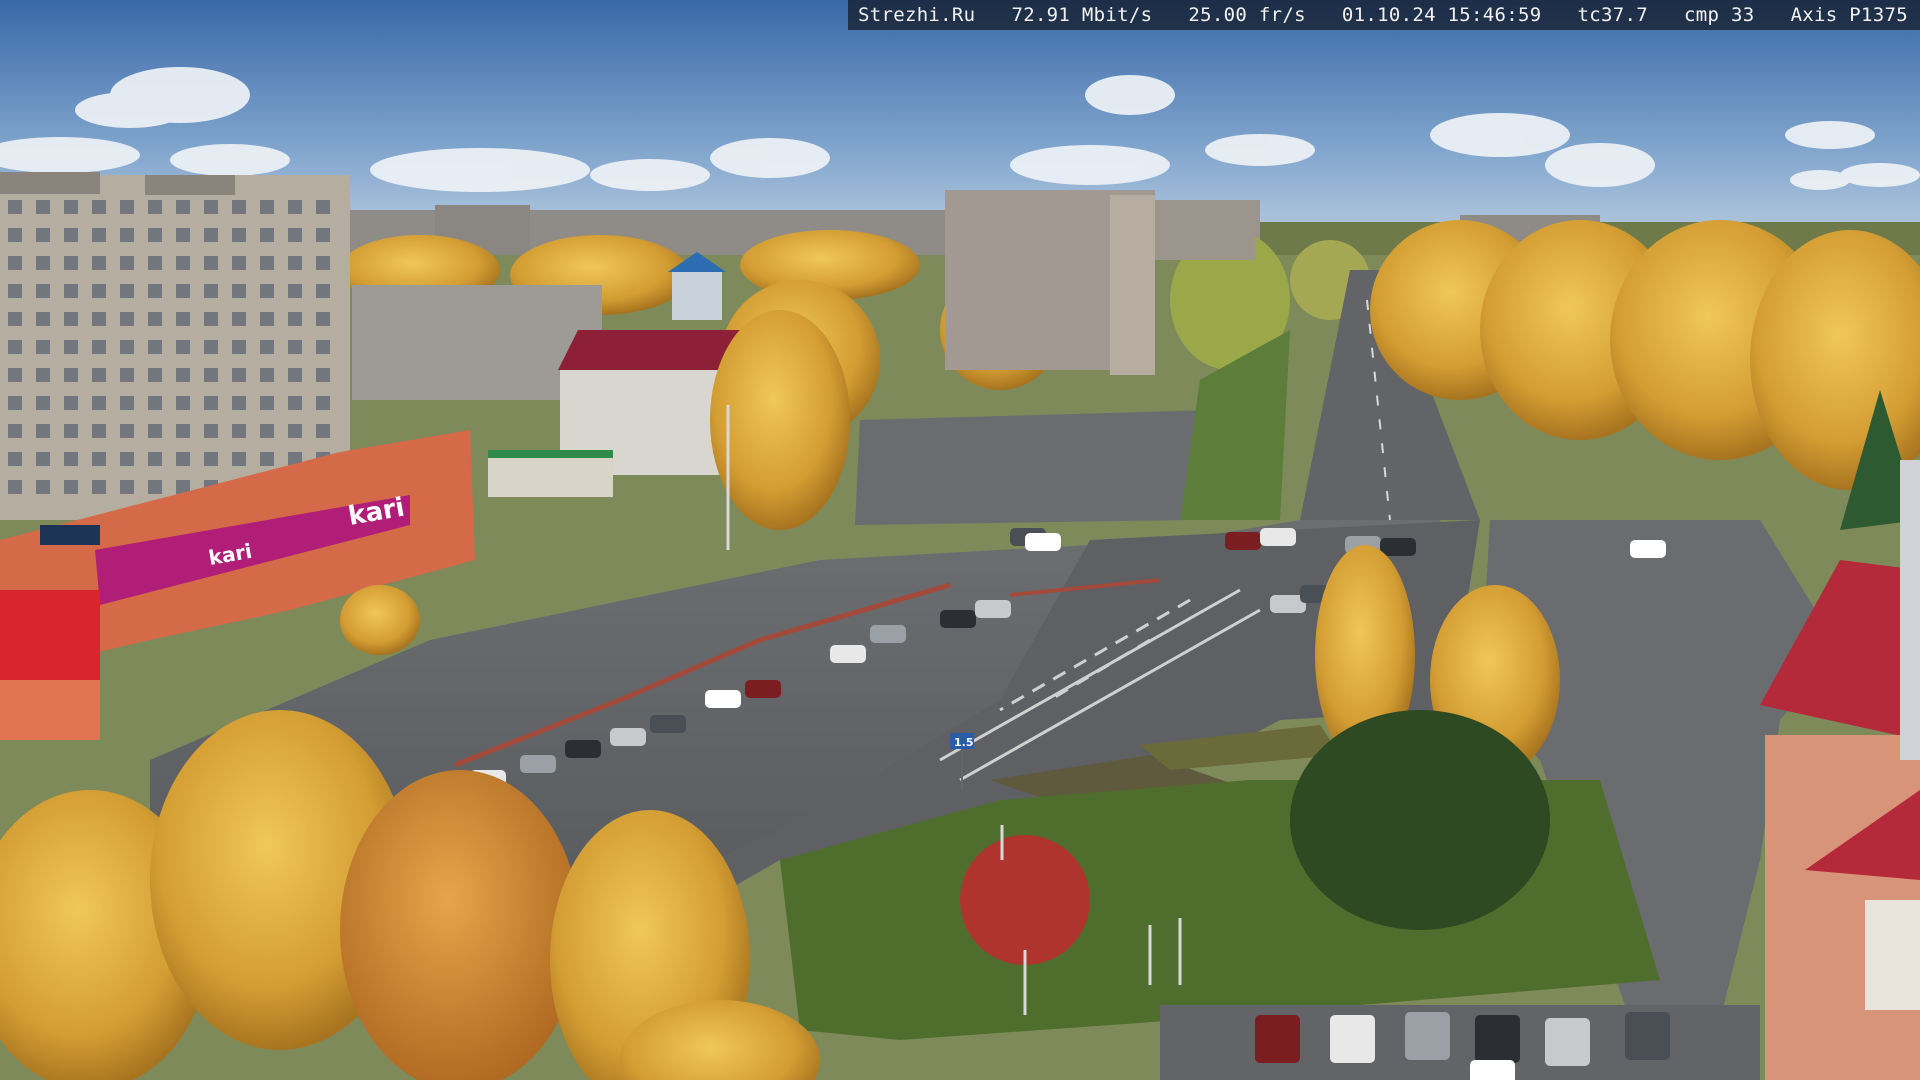 The width and height of the screenshot is (1920, 1080). What do you see at coordinates (550, 476) in the screenshot?
I see `green-kiosk` at bounding box center [550, 476].